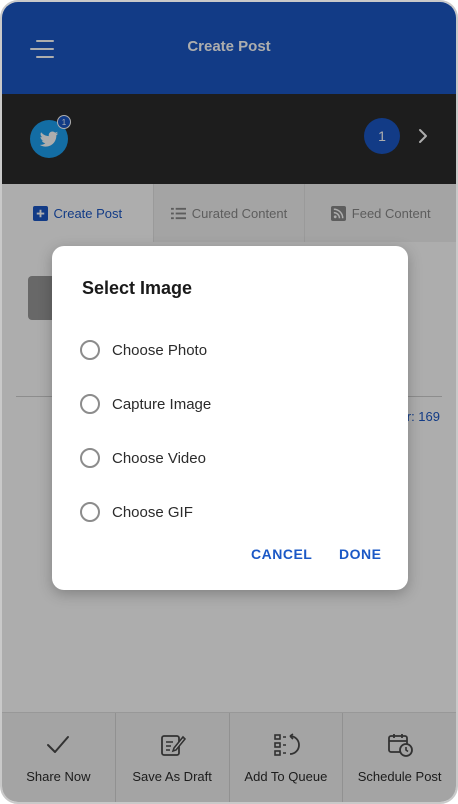 The height and width of the screenshot is (804, 458). What do you see at coordinates (160, 350) in the screenshot?
I see `option-label: Choose Photo` at bounding box center [160, 350].